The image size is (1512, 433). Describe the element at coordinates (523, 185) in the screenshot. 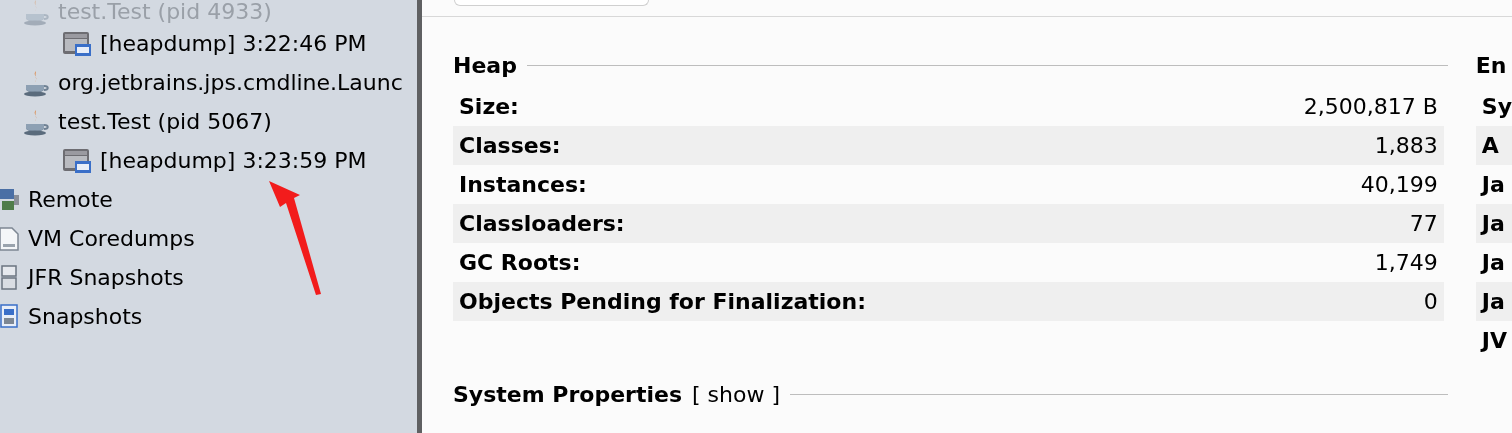

I see `property-label: Instances:` at that location.